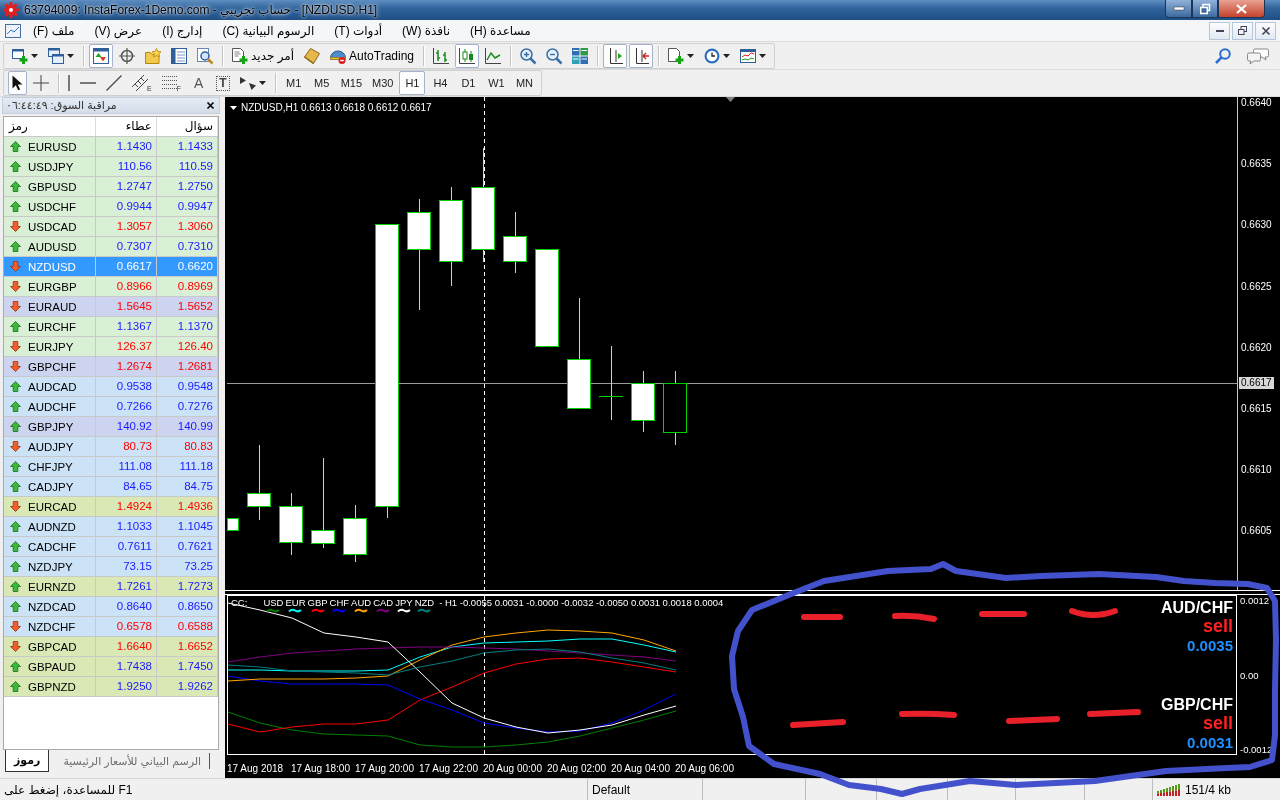 This screenshot has height=800, width=1280. I want to click on quote-row: AUDNZD 1.1033 1.1045, so click(111, 527).